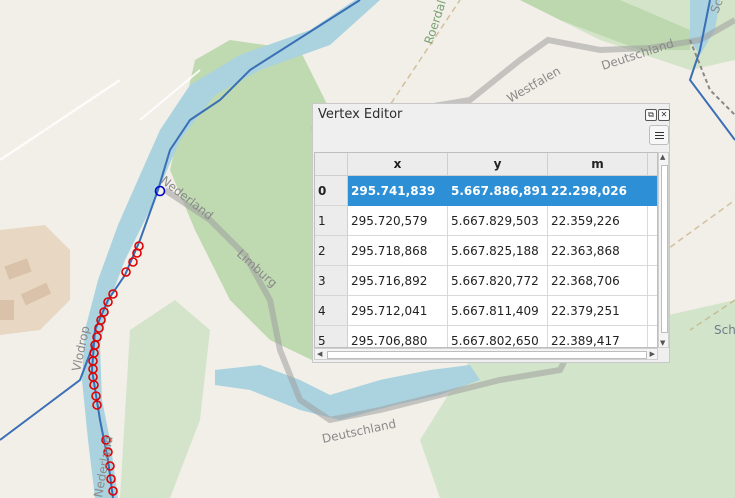  What do you see at coordinates (398, 221) in the screenshot?
I see `cell-x: 295.720,579` at bounding box center [398, 221].